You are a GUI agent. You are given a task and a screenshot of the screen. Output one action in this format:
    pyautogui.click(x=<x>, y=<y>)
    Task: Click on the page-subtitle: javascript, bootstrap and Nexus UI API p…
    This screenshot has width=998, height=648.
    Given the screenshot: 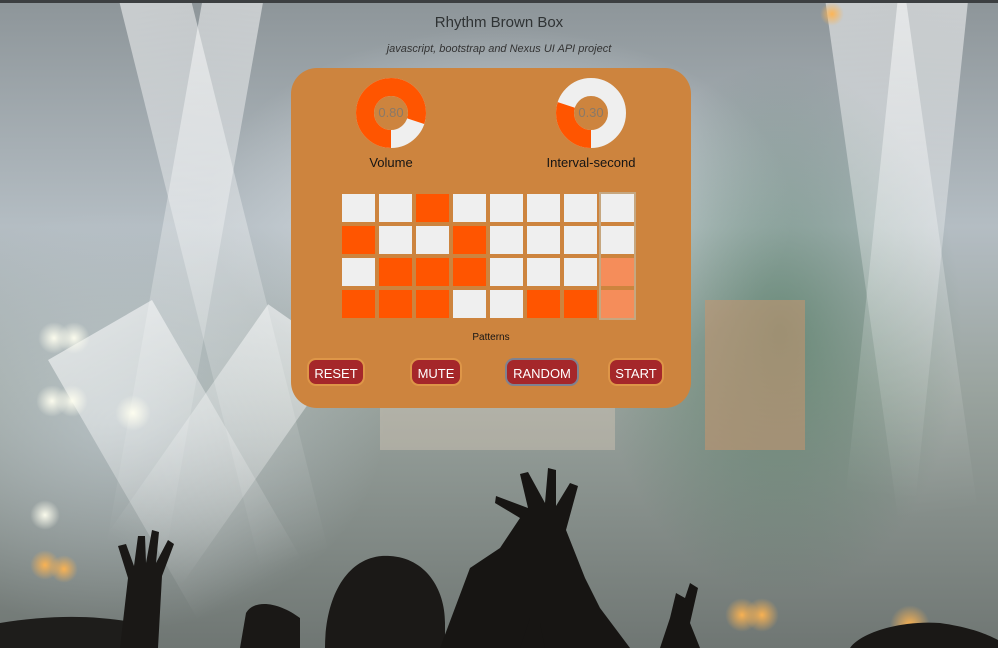 What is the action you would take?
    pyautogui.click(x=499, y=49)
    